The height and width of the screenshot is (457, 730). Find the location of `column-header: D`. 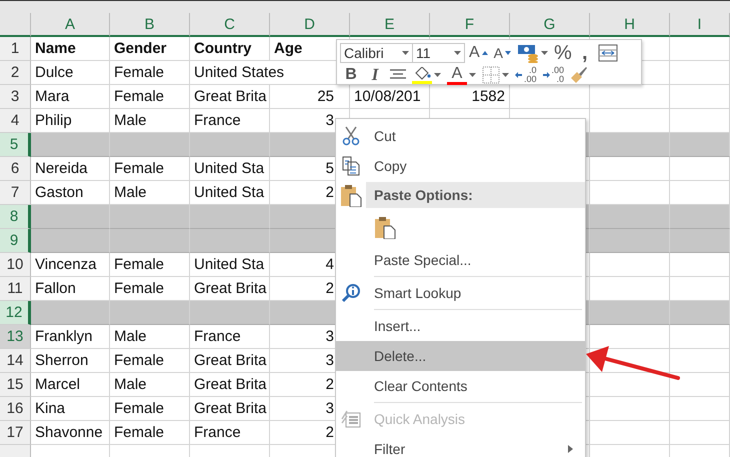

column-header: D is located at coordinates (310, 25).